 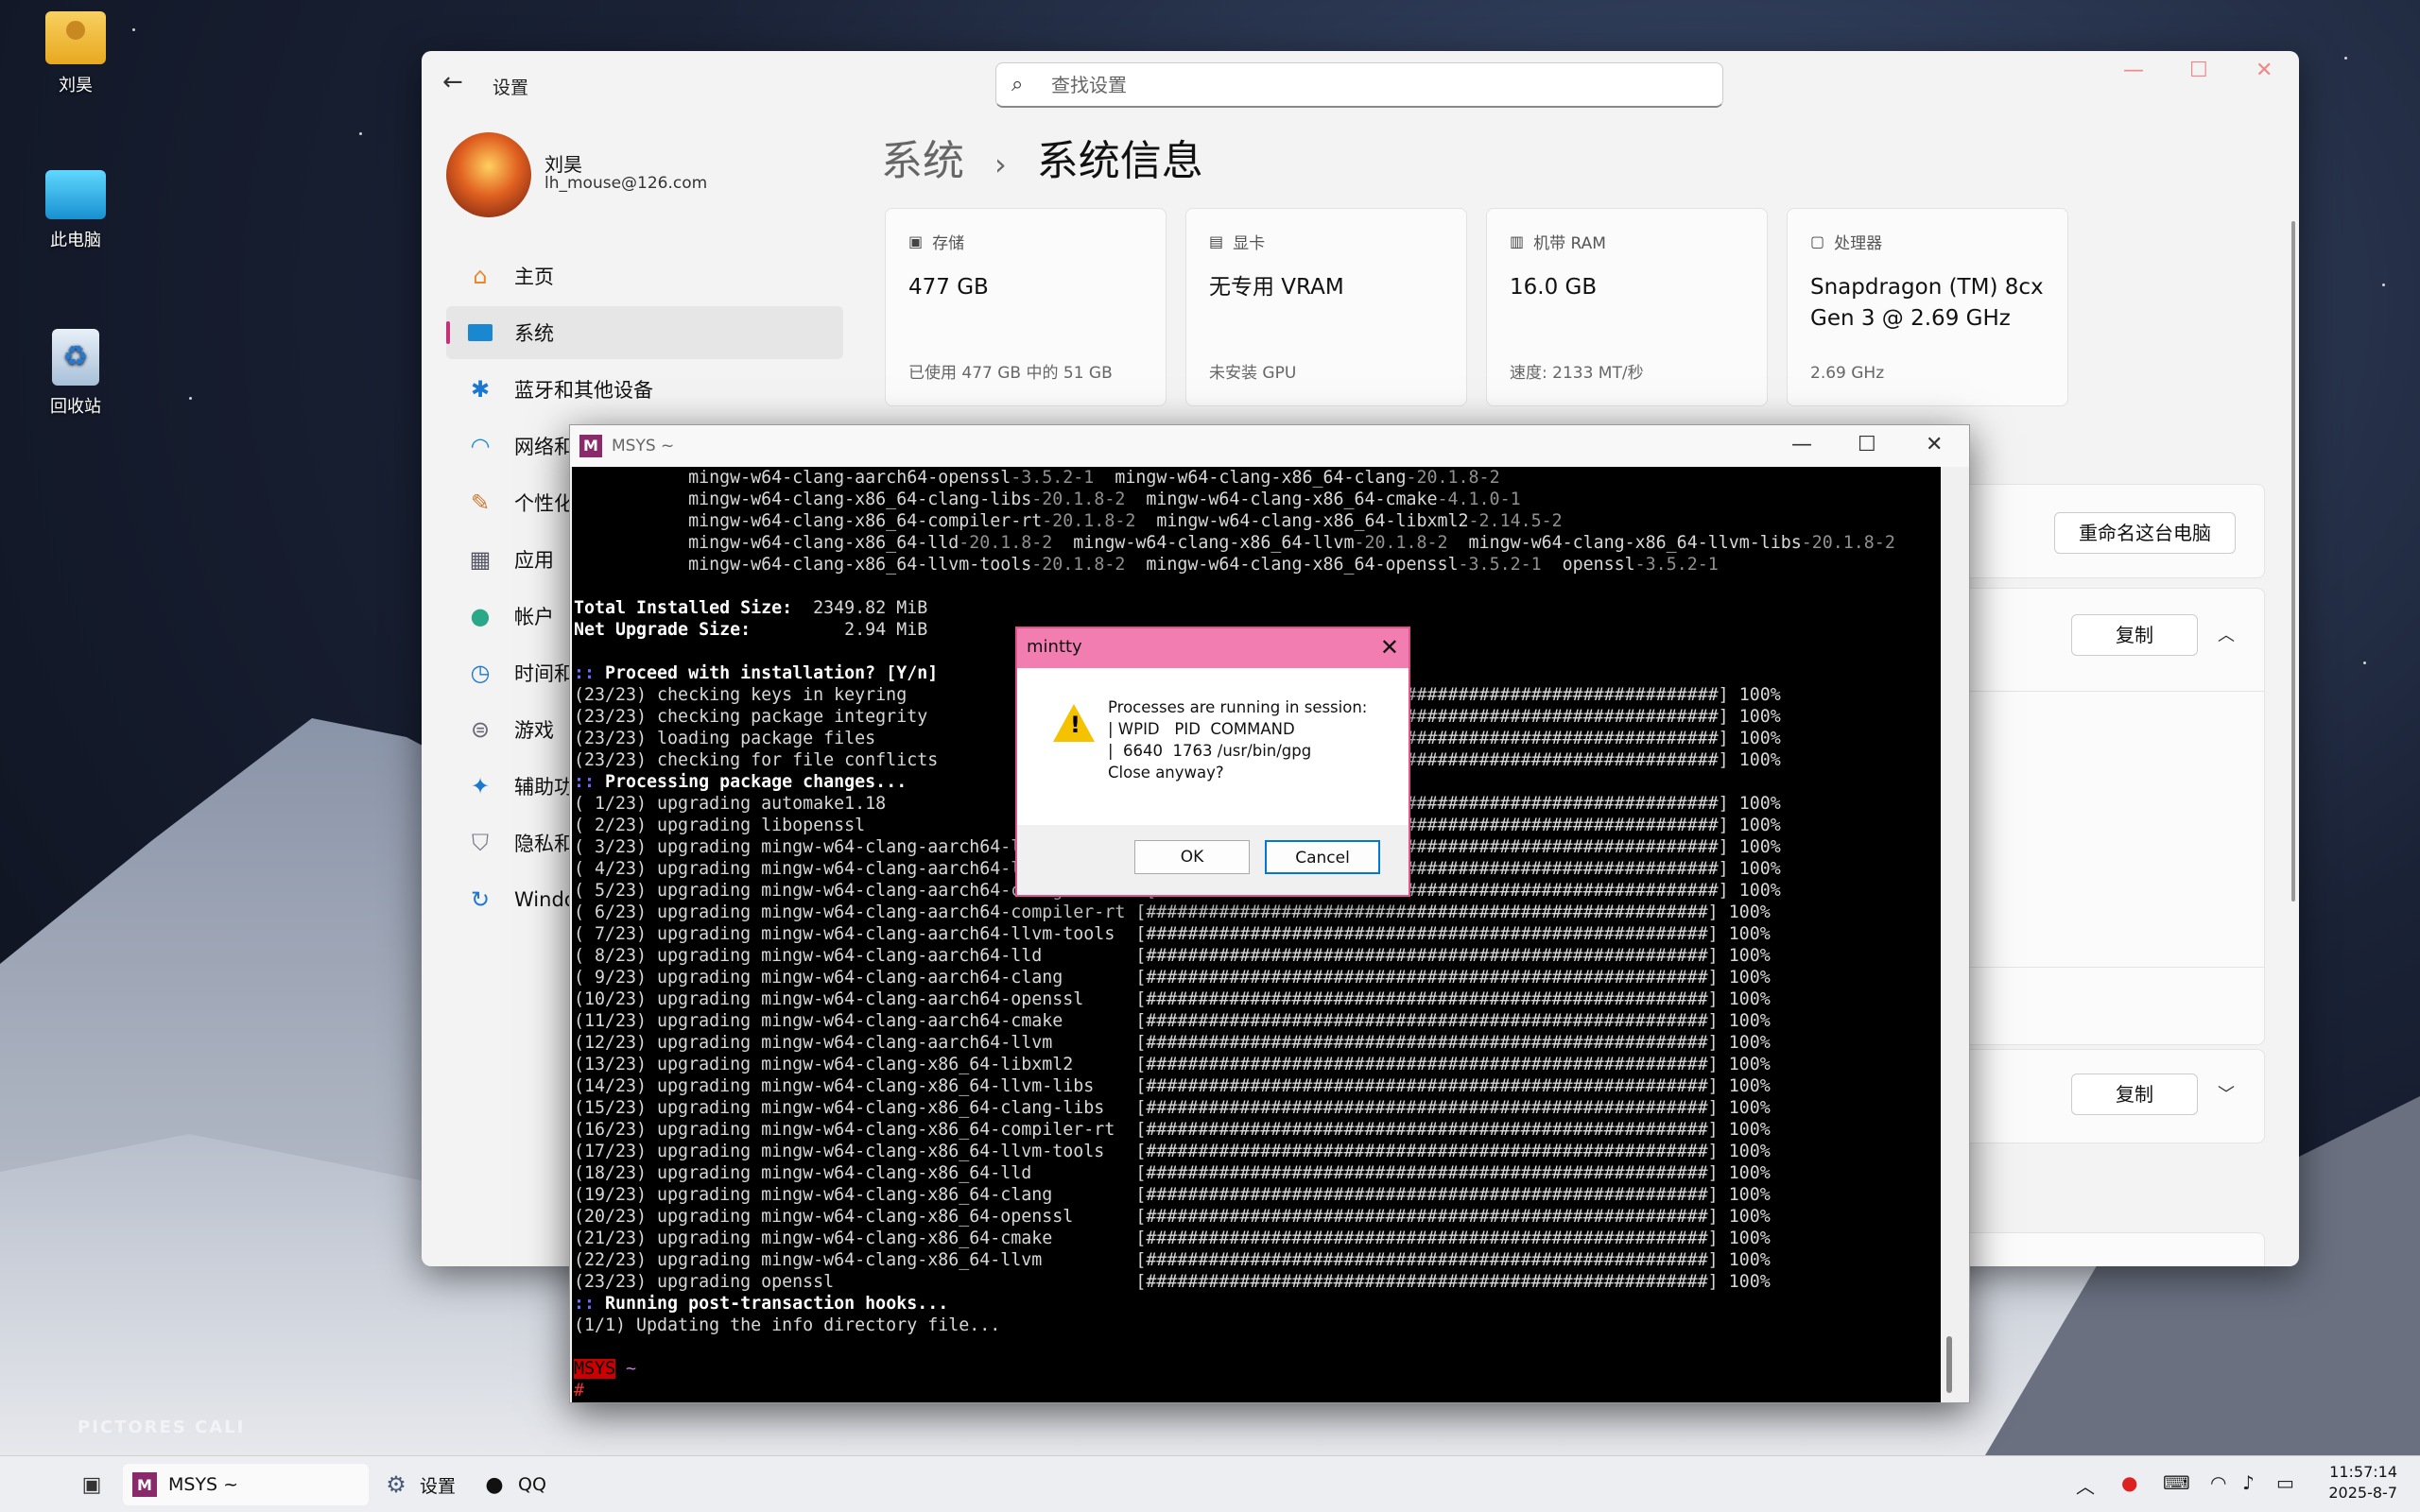 I want to click on task-view-icon: ▣, so click(x=91, y=1484).